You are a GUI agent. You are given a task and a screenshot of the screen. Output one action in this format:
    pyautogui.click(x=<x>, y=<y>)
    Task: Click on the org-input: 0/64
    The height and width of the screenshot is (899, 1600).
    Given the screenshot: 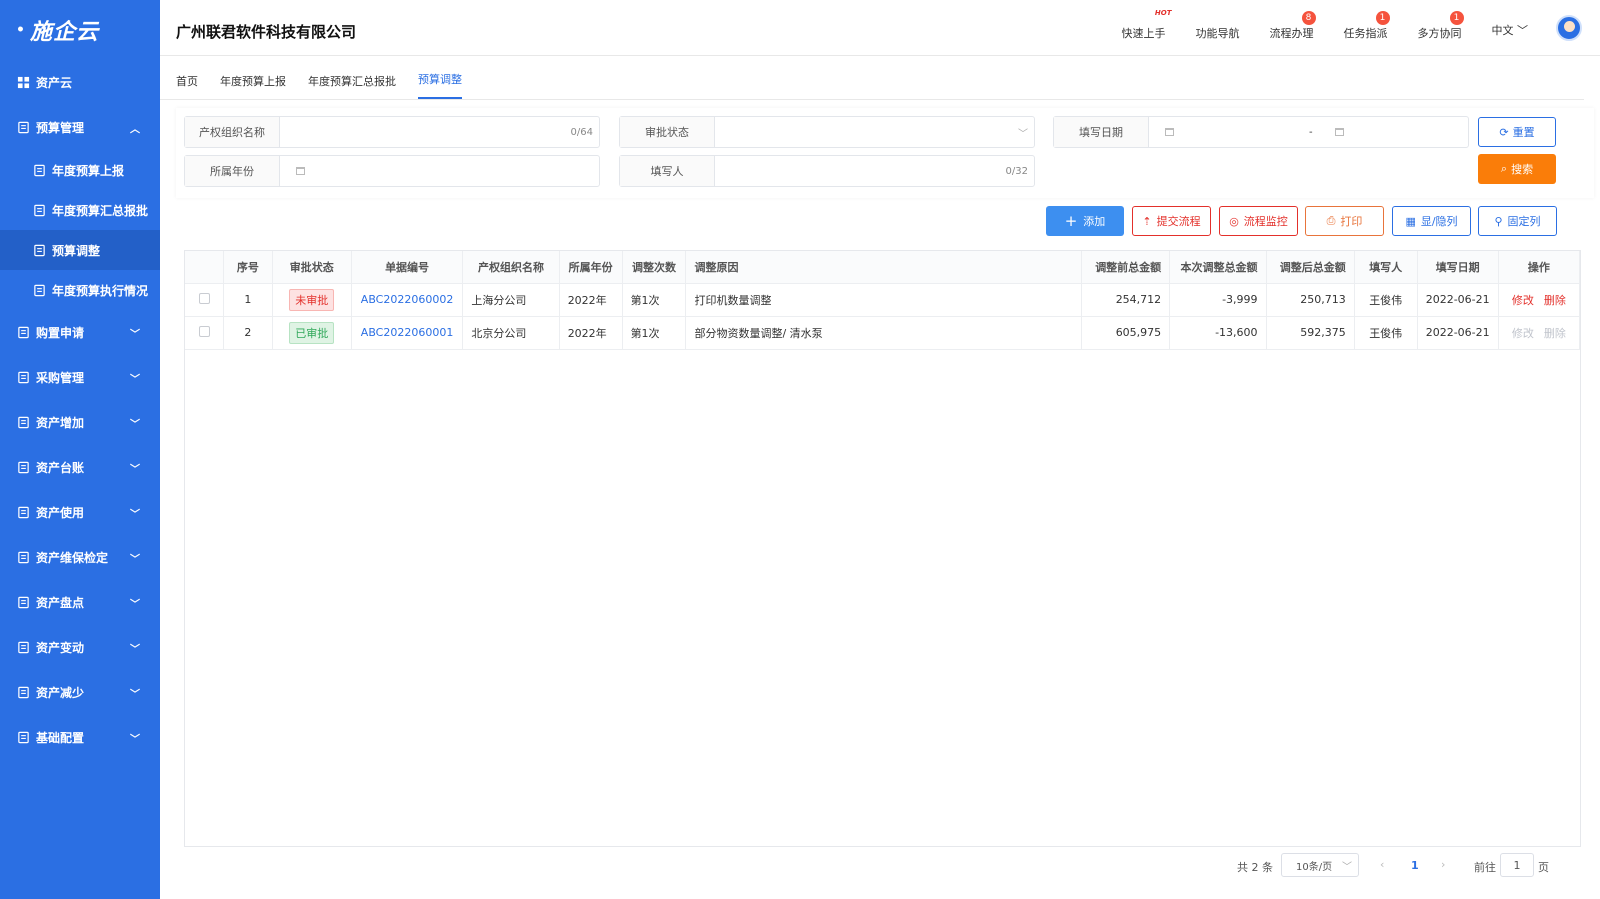 What is the action you would take?
    pyautogui.click(x=439, y=132)
    